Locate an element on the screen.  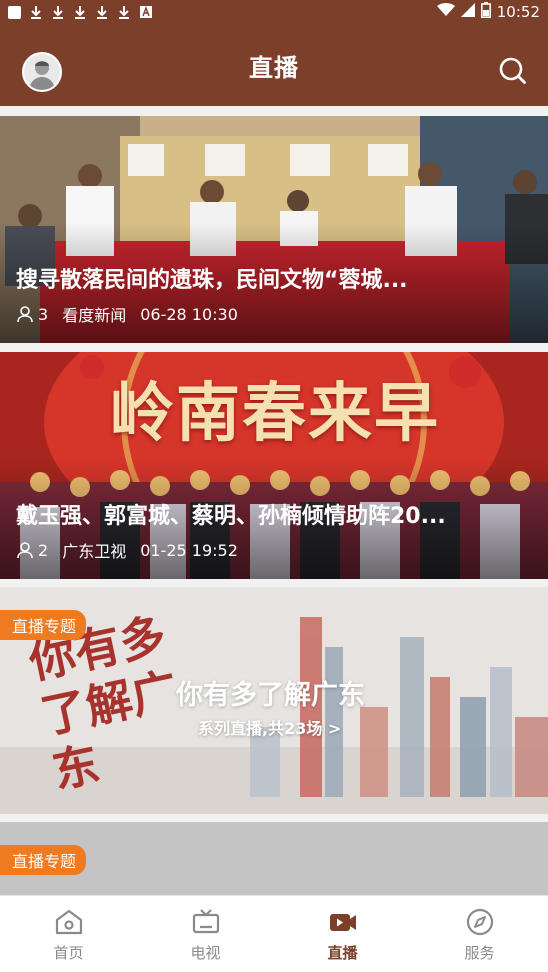
viewer-count: 2 is located at coordinates (32, 550).